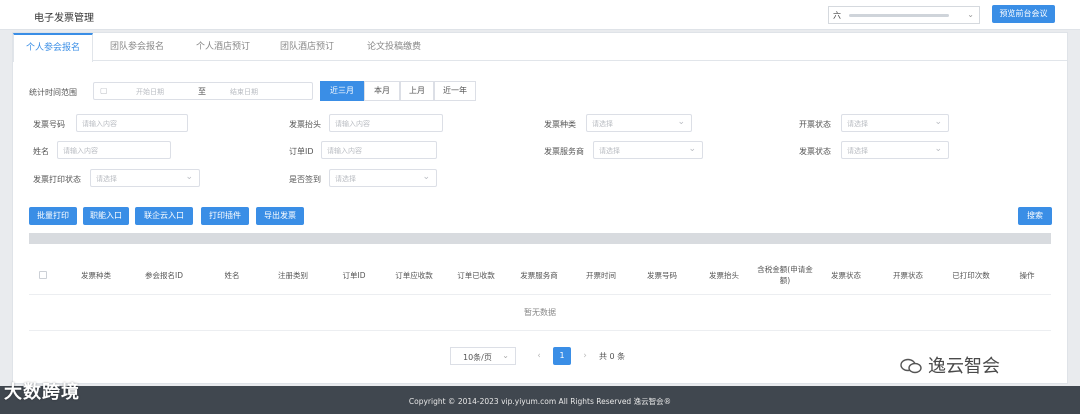 The image size is (1080, 414). What do you see at coordinates (41, 151) in the screenshot?
I see `name-label: 姓名` at bounding box center [41, 151].